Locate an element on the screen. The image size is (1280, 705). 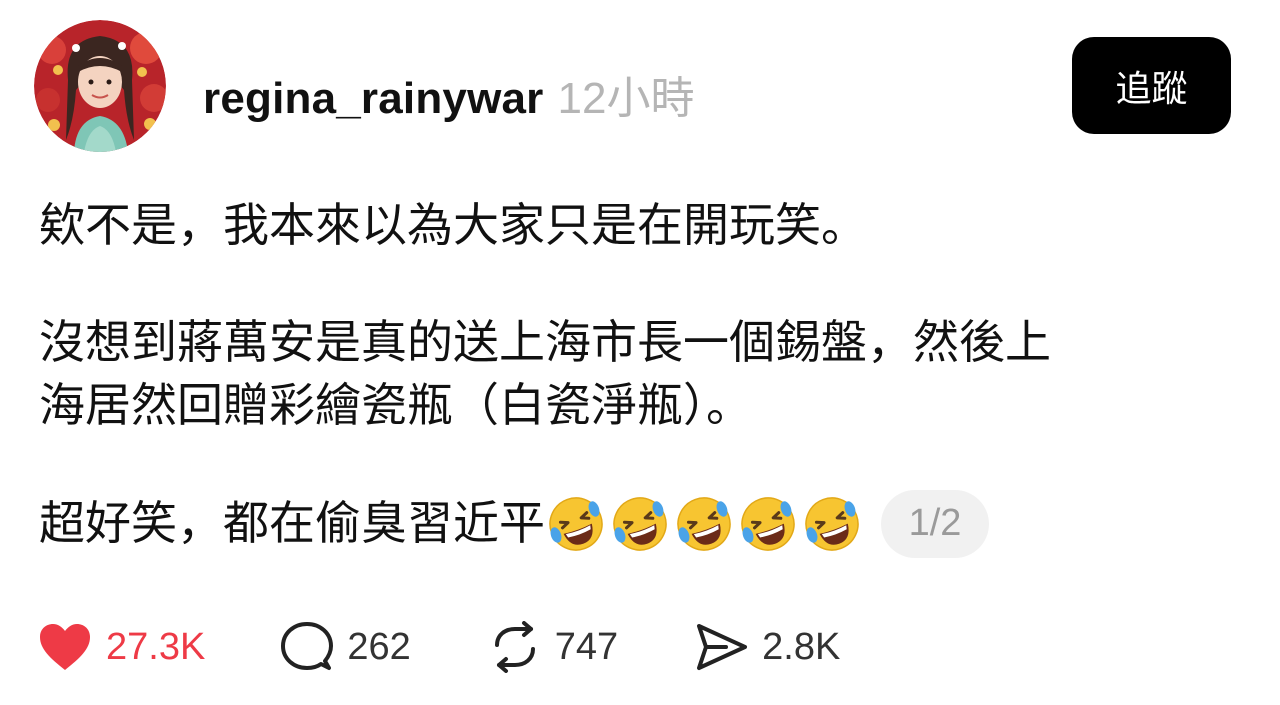
avatar-image is located at coordinates (100, 86).